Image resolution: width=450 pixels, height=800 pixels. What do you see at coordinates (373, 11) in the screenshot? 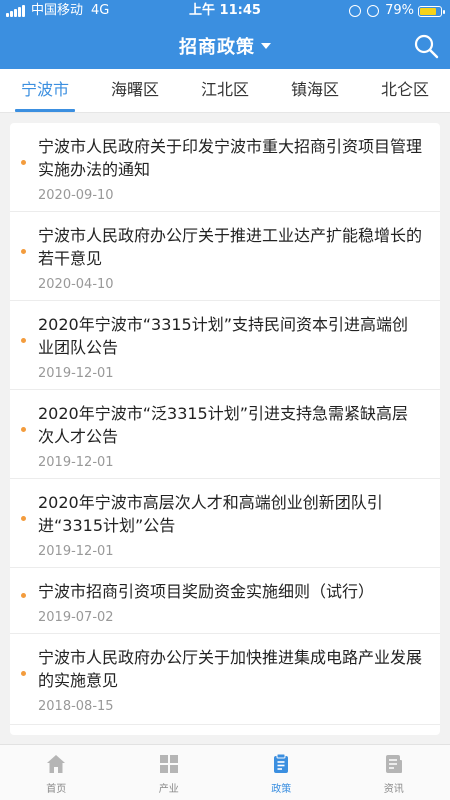
I see `alarm-icon` at bounding box center [373, 11].